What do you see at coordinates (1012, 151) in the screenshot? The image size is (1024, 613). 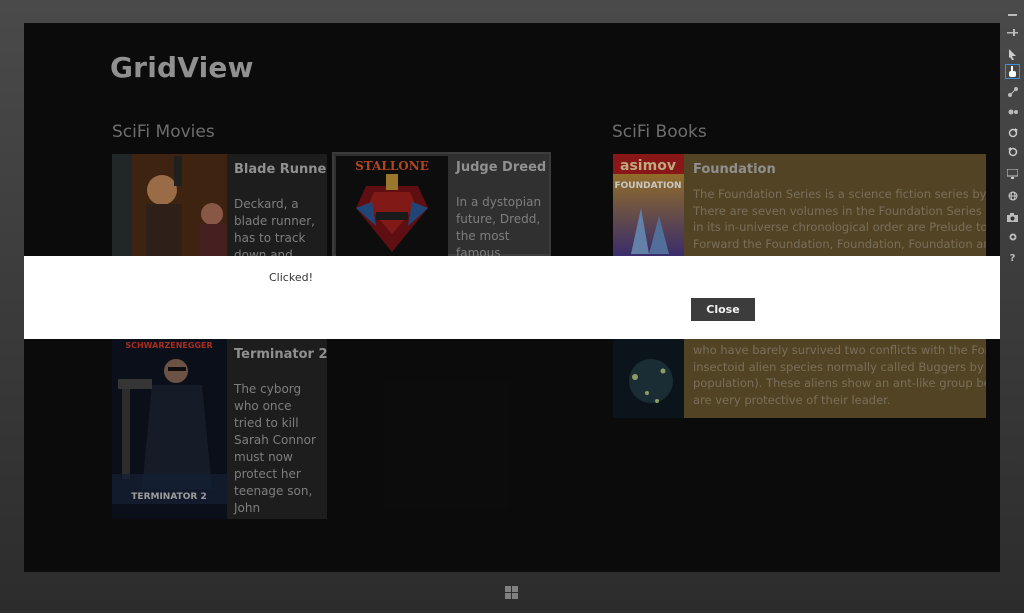 I see `rotate-ccw-icon` at bounding box center [1012, 151].